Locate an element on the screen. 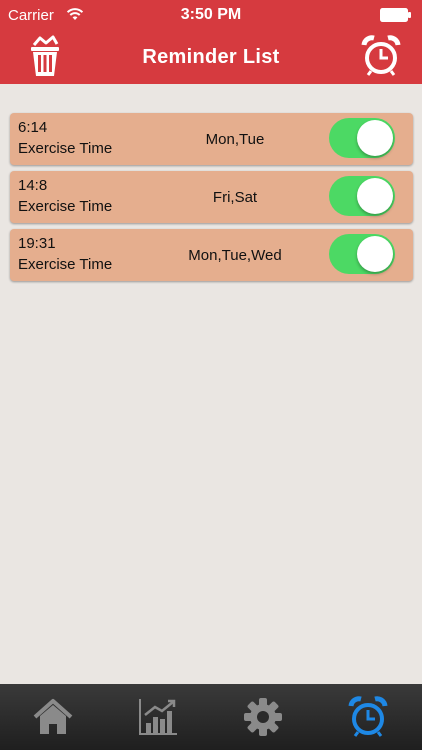 The width and height of the screenshot is (422, 750). reminder-time: 6:14 is located at coordinates (33, 127).